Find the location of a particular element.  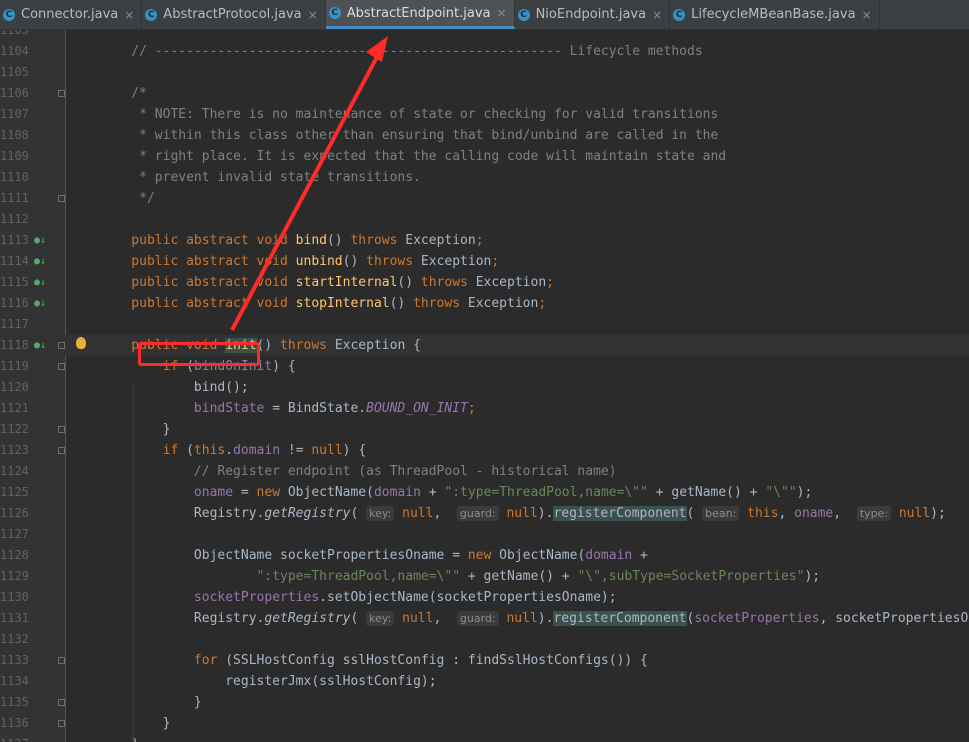

annotation-arrow is located at coordinates (309, 183).